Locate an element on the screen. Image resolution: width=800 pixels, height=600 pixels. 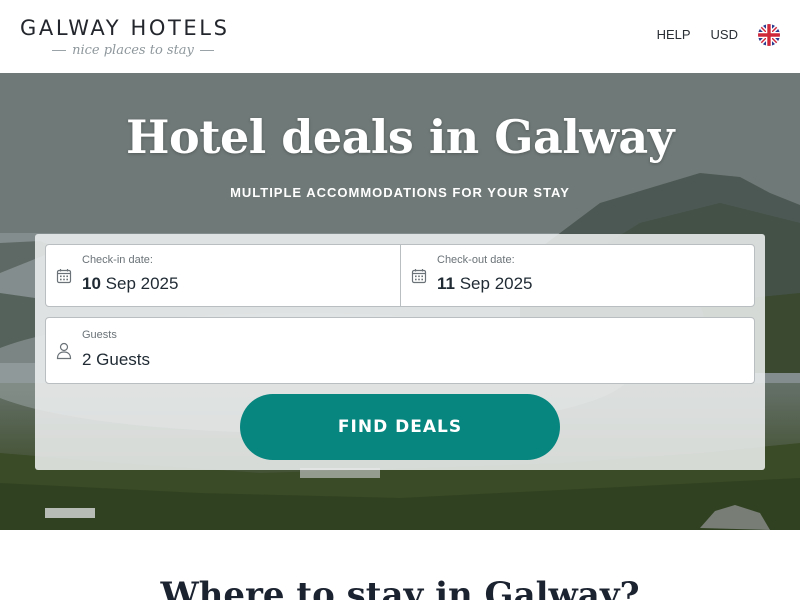
checkin-value: 10 Sep 2025 is located at coordinates (130, 284).